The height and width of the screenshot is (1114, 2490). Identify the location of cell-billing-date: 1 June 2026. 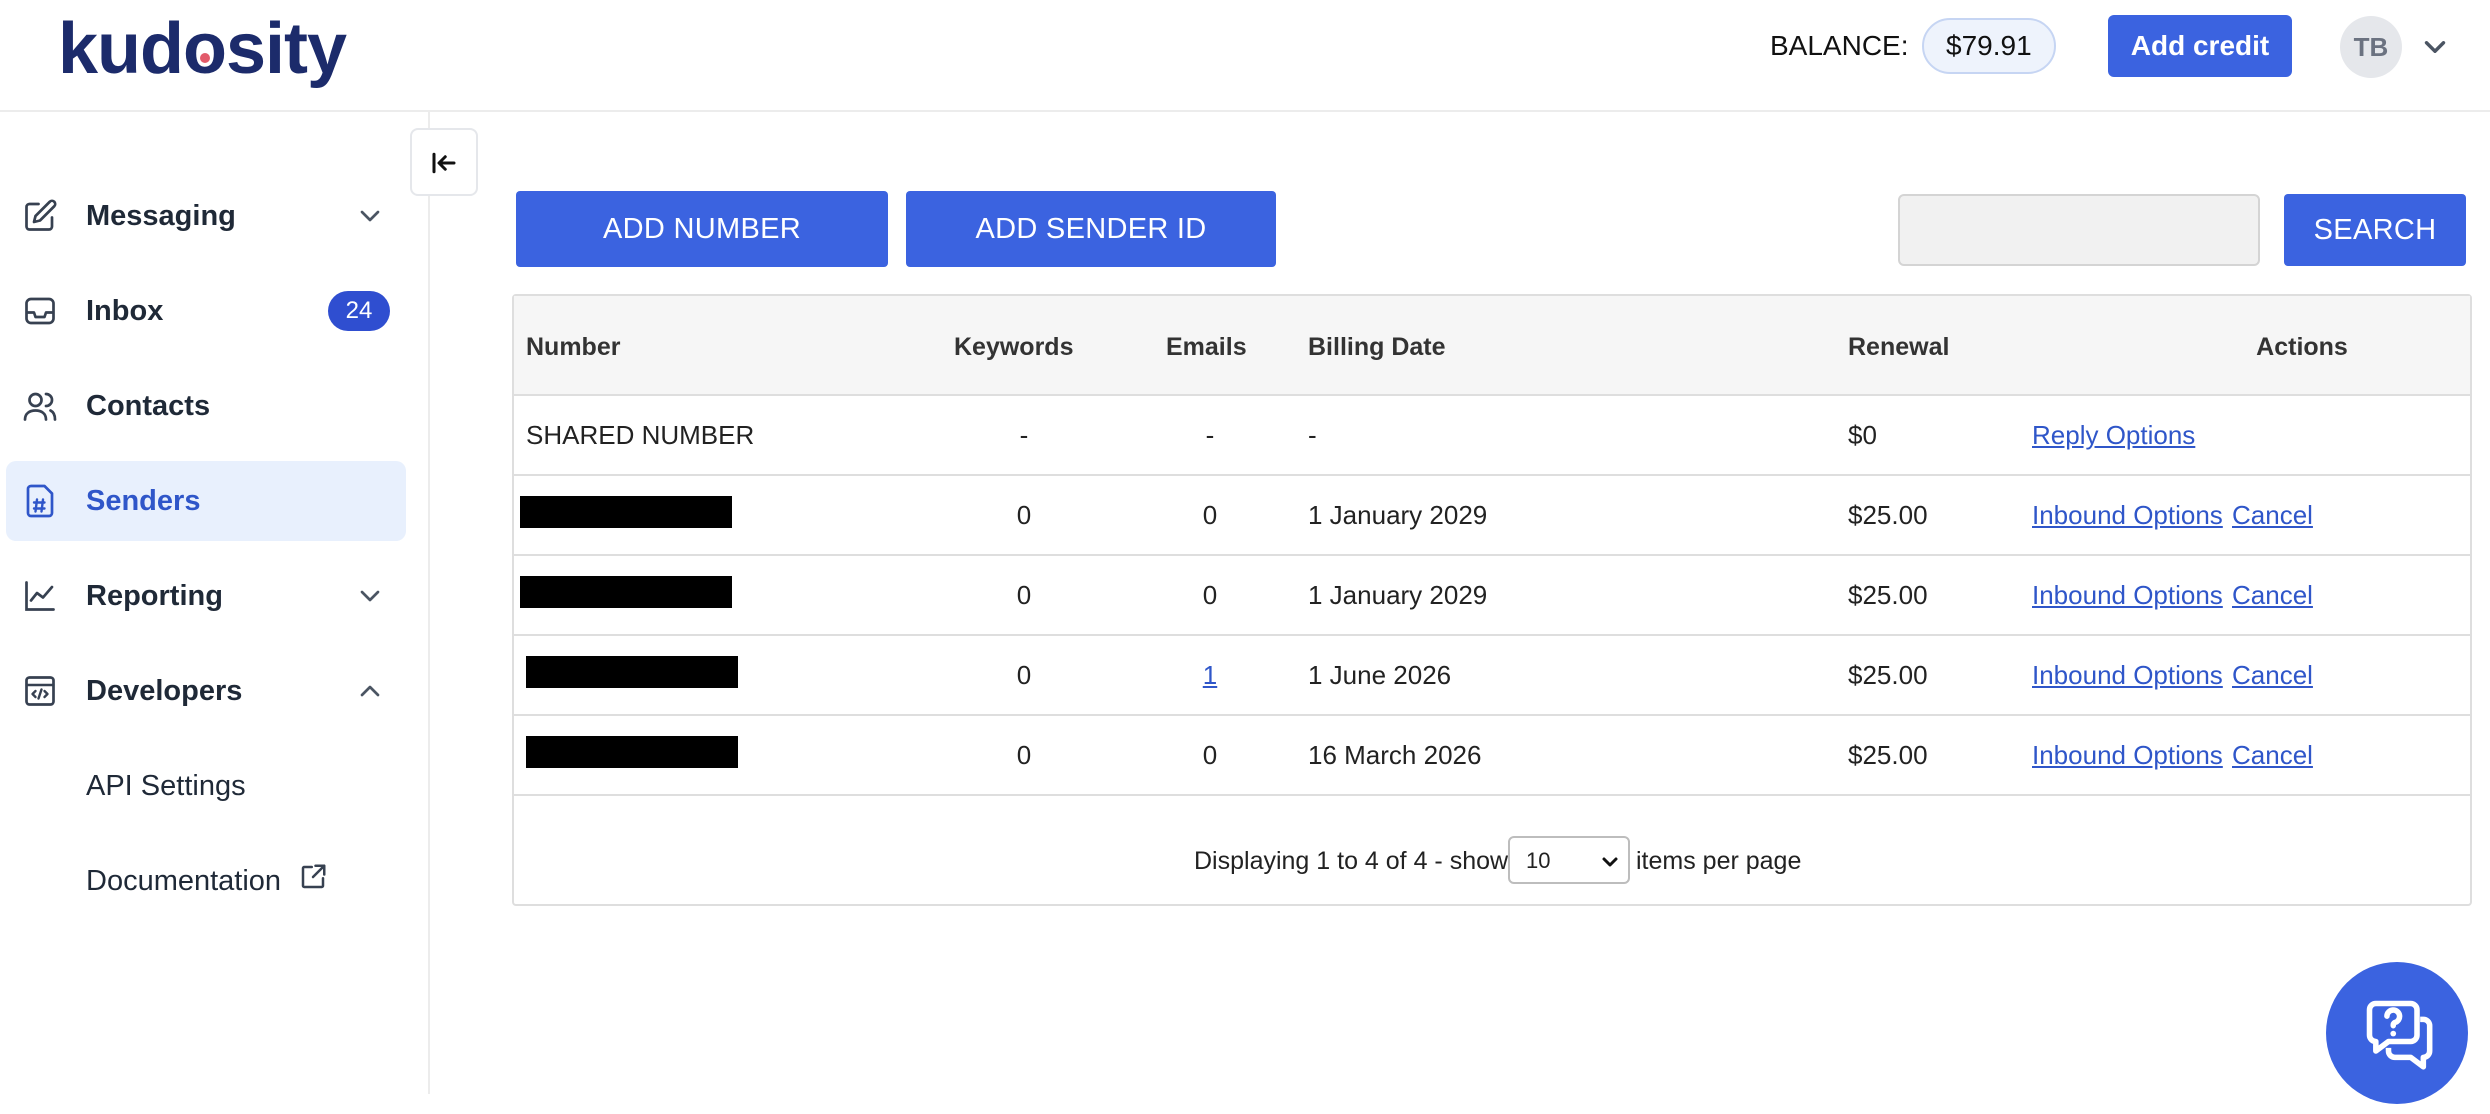
(1380, 675).